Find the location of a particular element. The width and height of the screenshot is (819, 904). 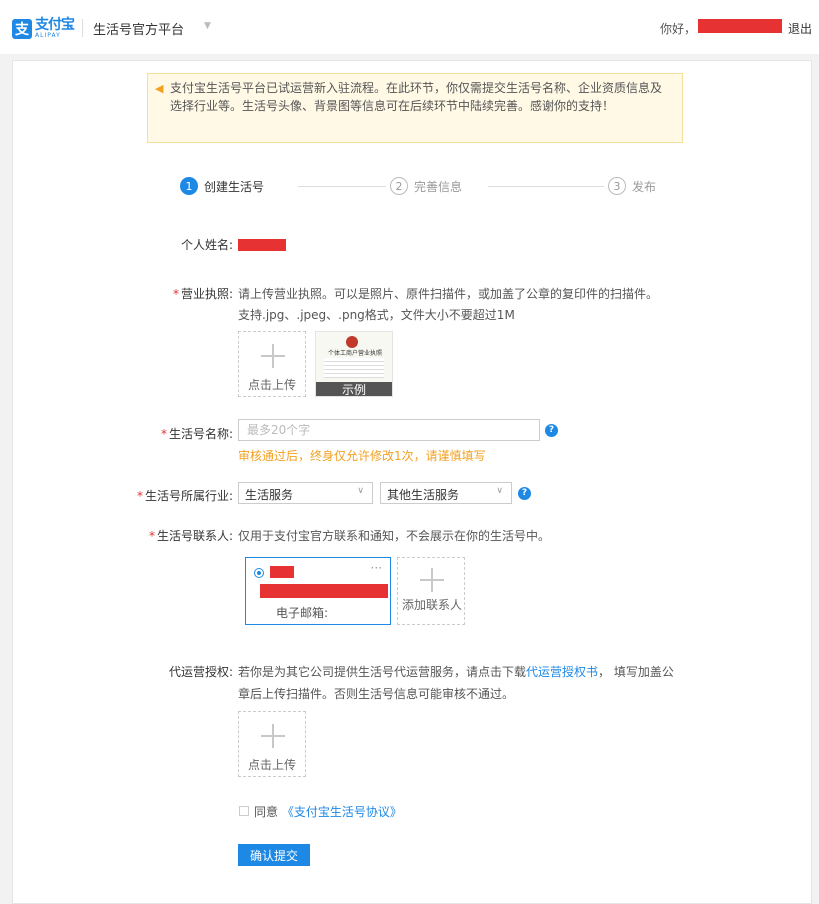

agency-upload-button: 点击上传 is located at coordinates (272, 744).